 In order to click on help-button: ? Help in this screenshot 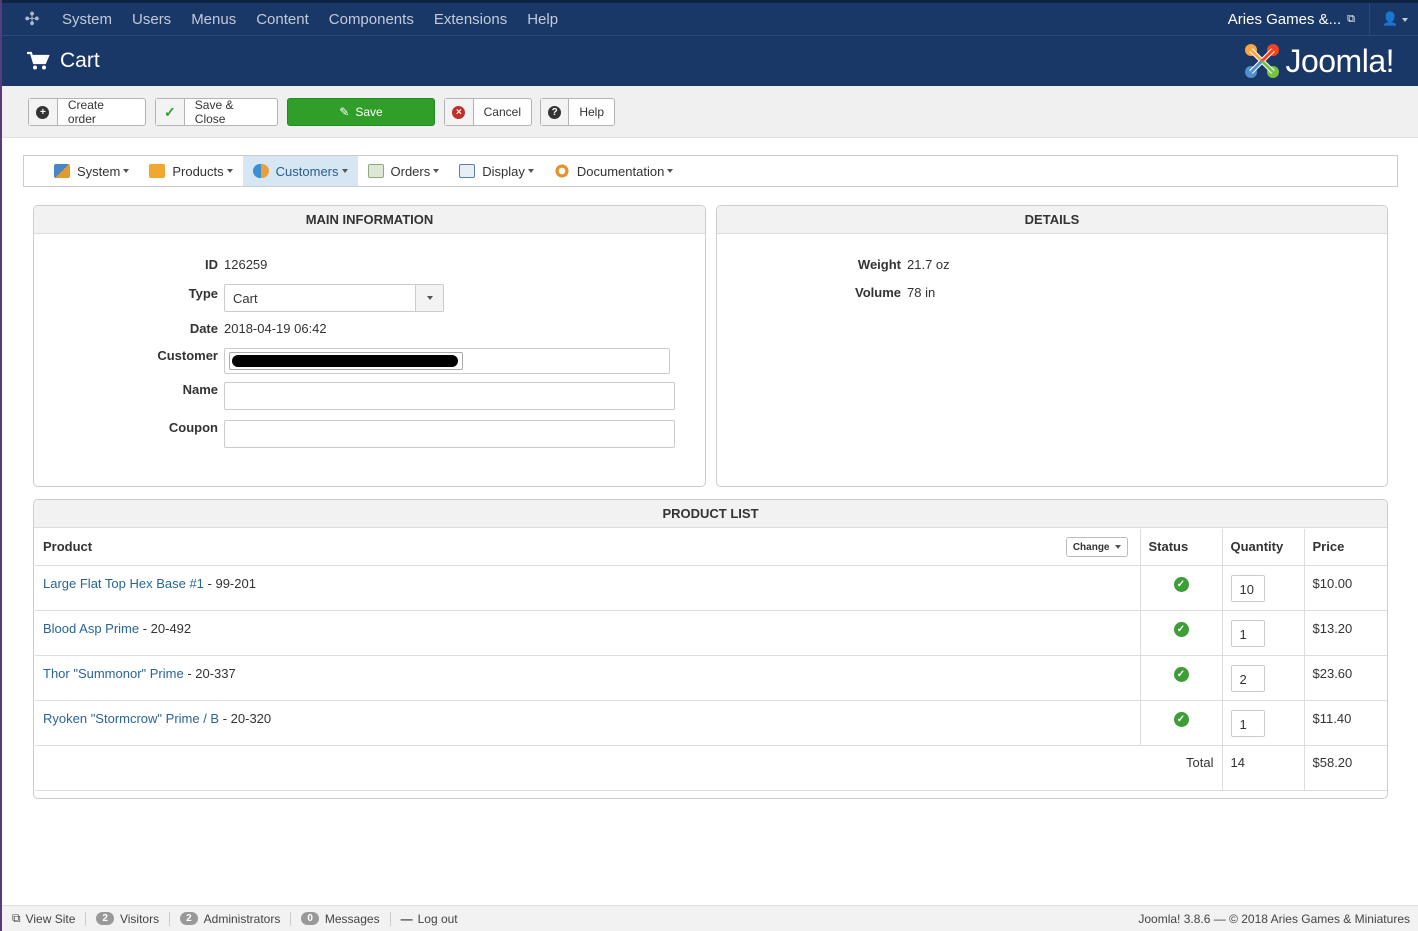, I will do `click(577, 112)`.